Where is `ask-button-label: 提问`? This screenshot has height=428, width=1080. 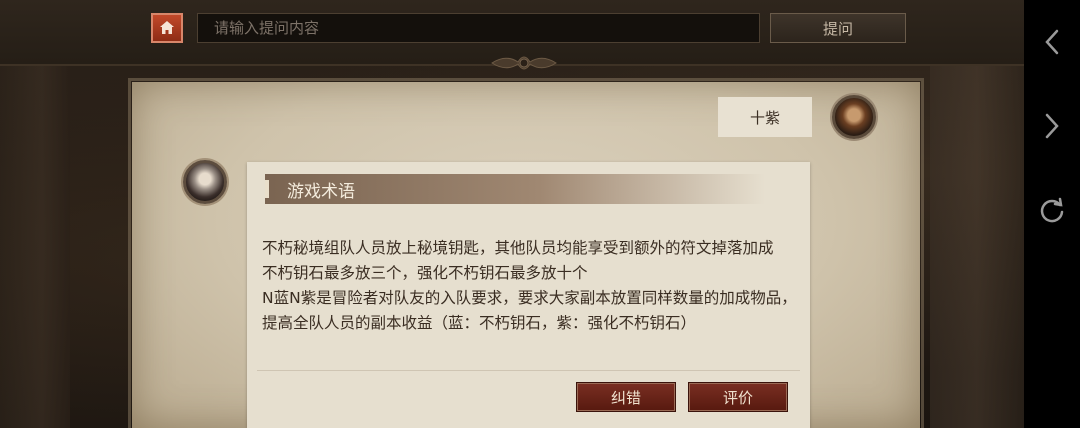 ask-button-label: 提问 is located at coordinates (837, 28).